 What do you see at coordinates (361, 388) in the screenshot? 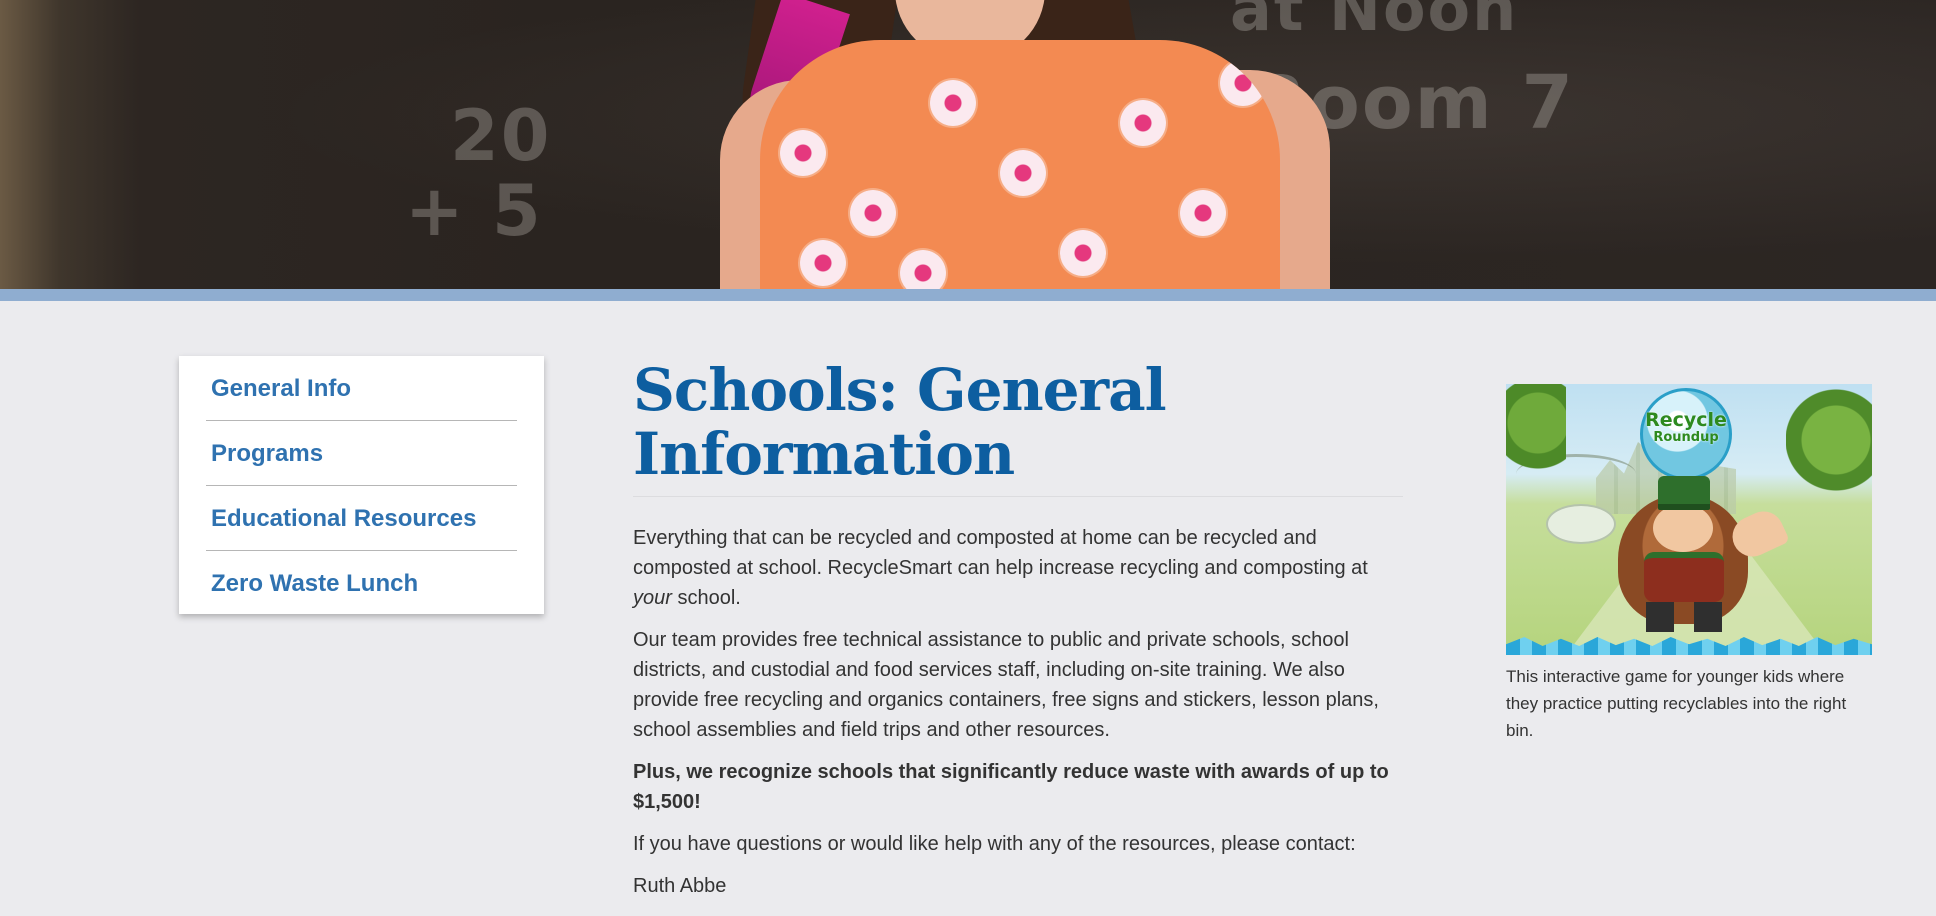
I see `sidebar-item-general-info: General Info` at bounding box center [361, 388].